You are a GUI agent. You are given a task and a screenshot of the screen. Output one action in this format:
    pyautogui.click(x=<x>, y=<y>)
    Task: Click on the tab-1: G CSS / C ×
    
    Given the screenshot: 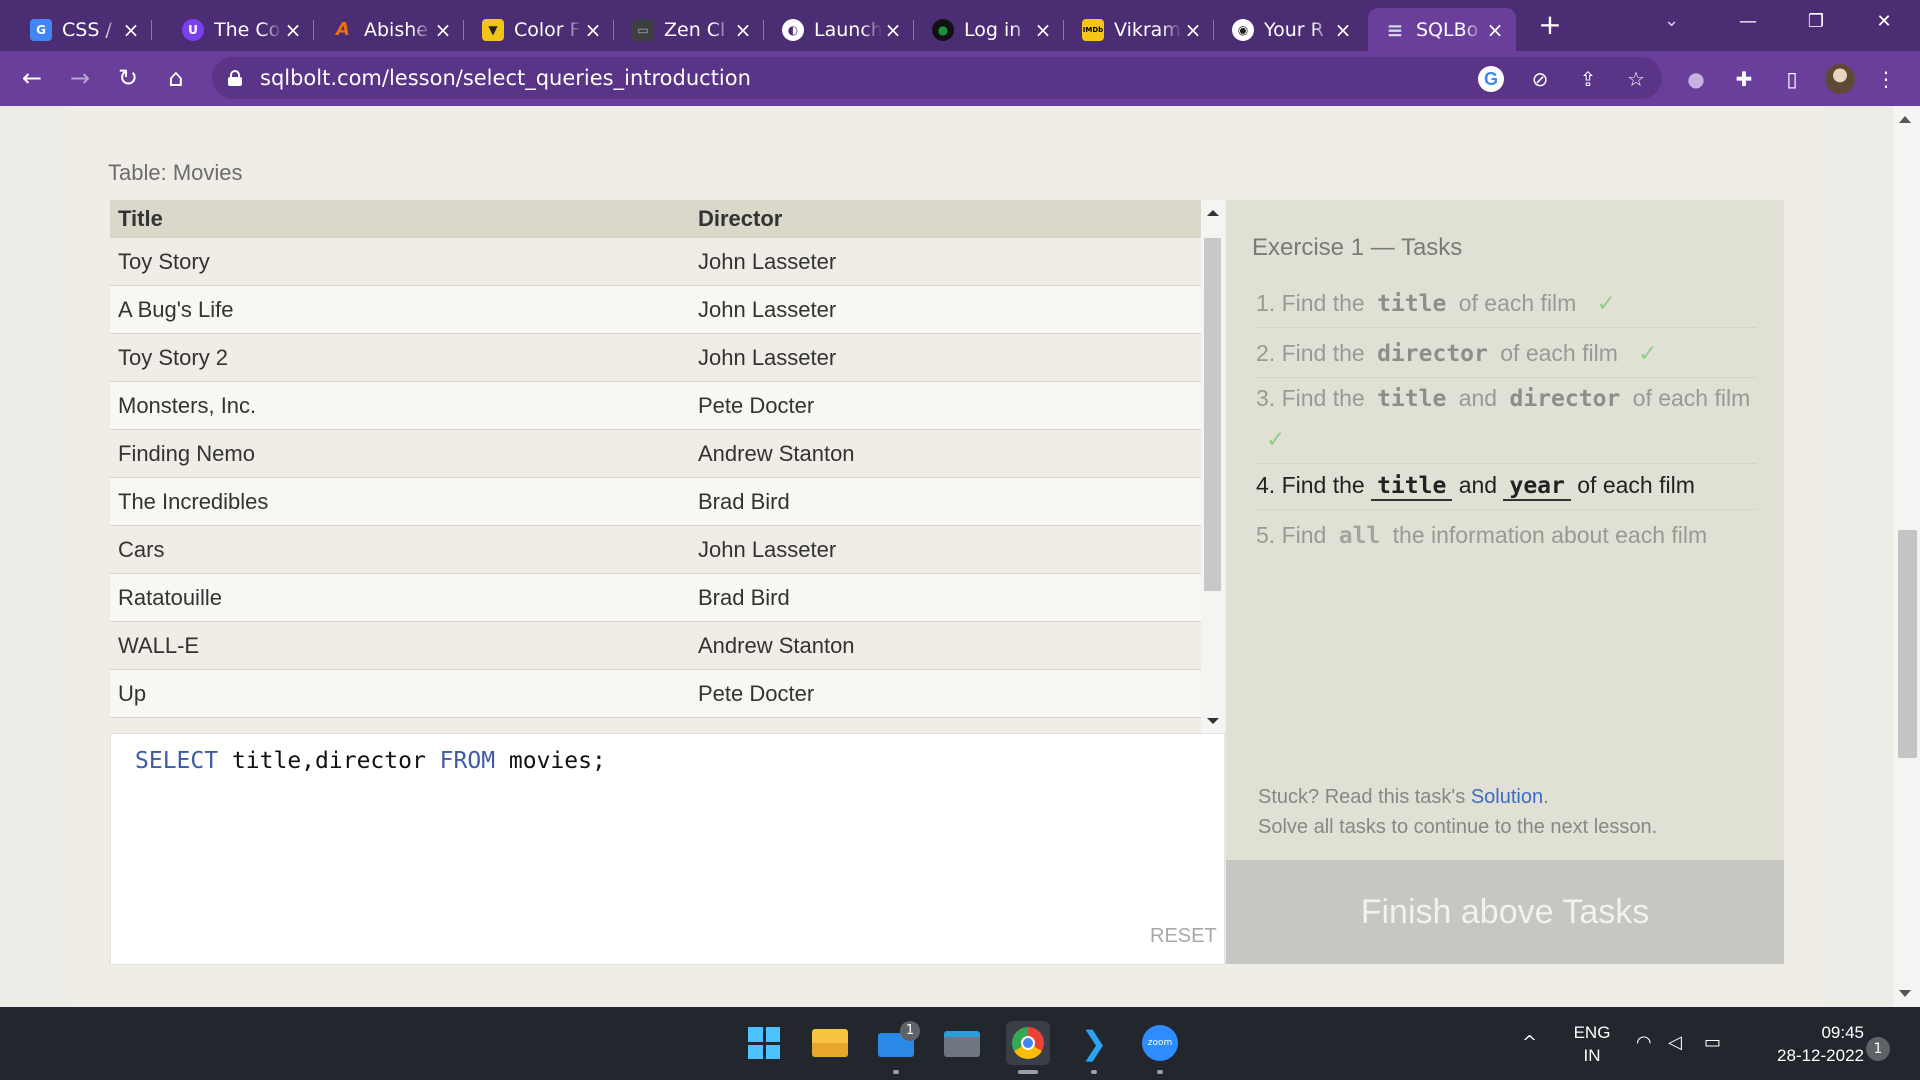 What is the action you would take?
    pyautogui.click(x=83, y=29)
    